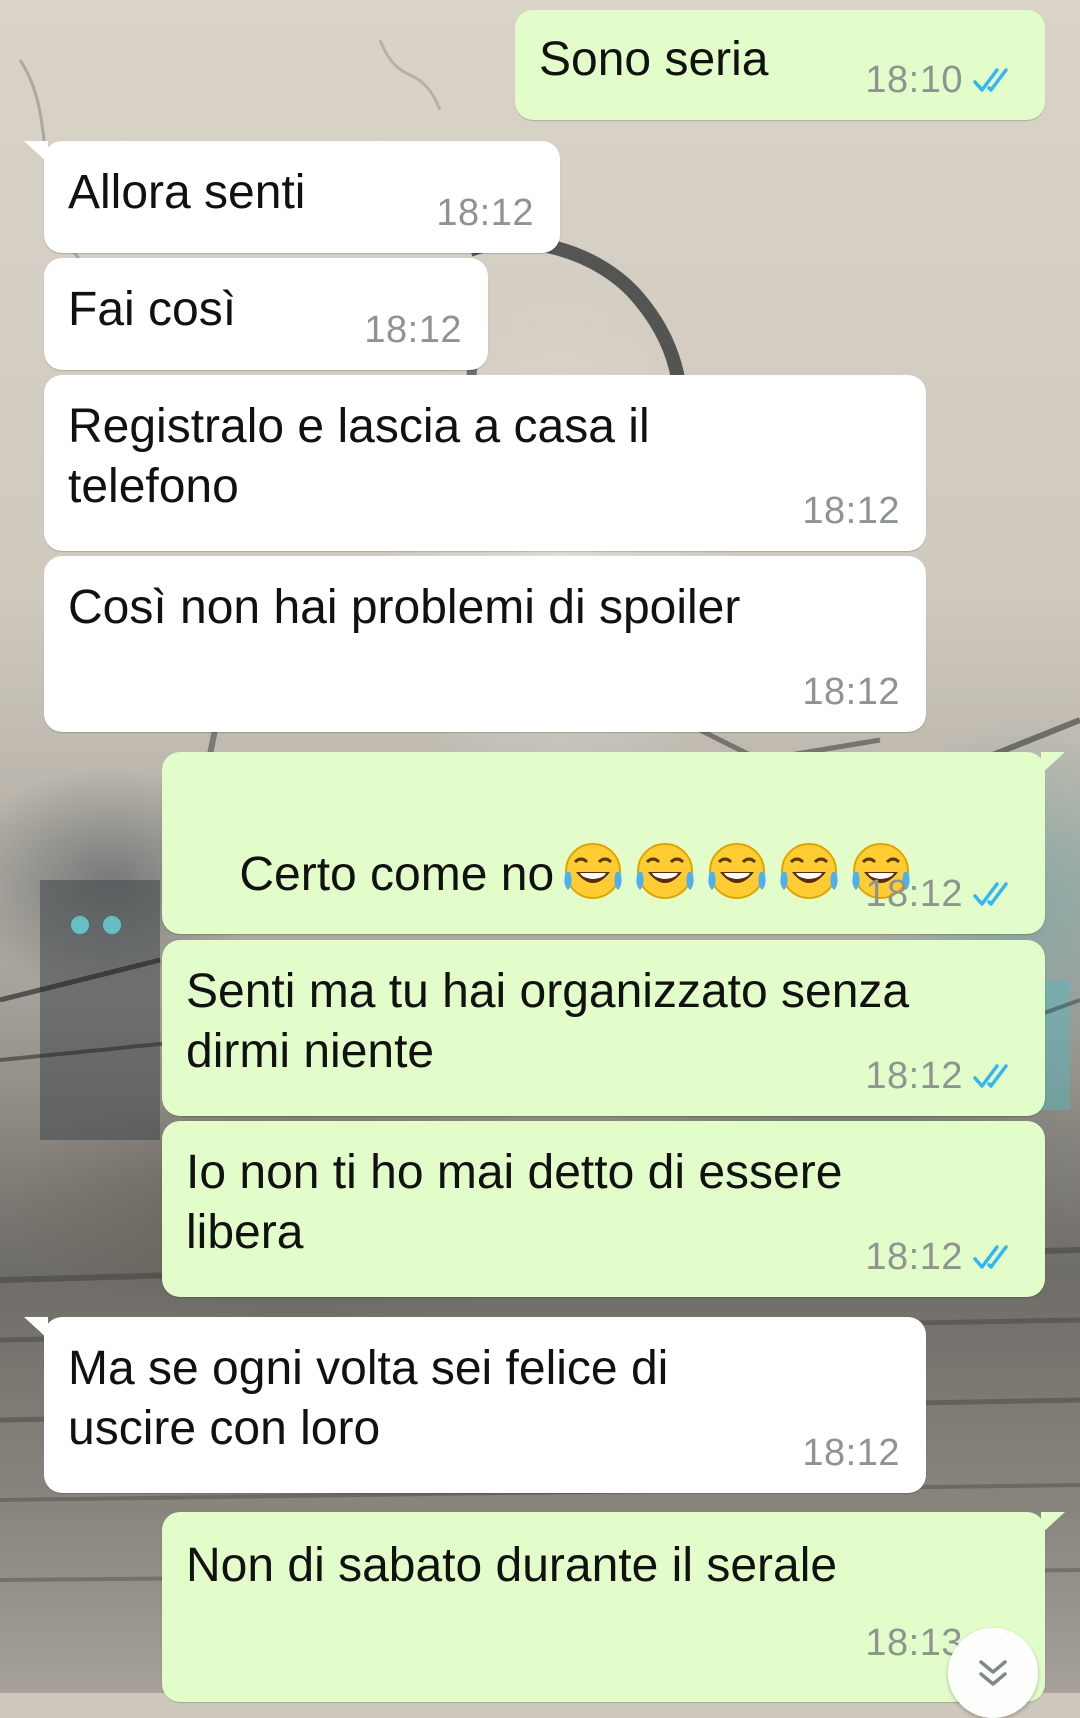 This screenshot has height=1718, width=1080. I want to click on message-time: 18:13, so click(914, 1643).